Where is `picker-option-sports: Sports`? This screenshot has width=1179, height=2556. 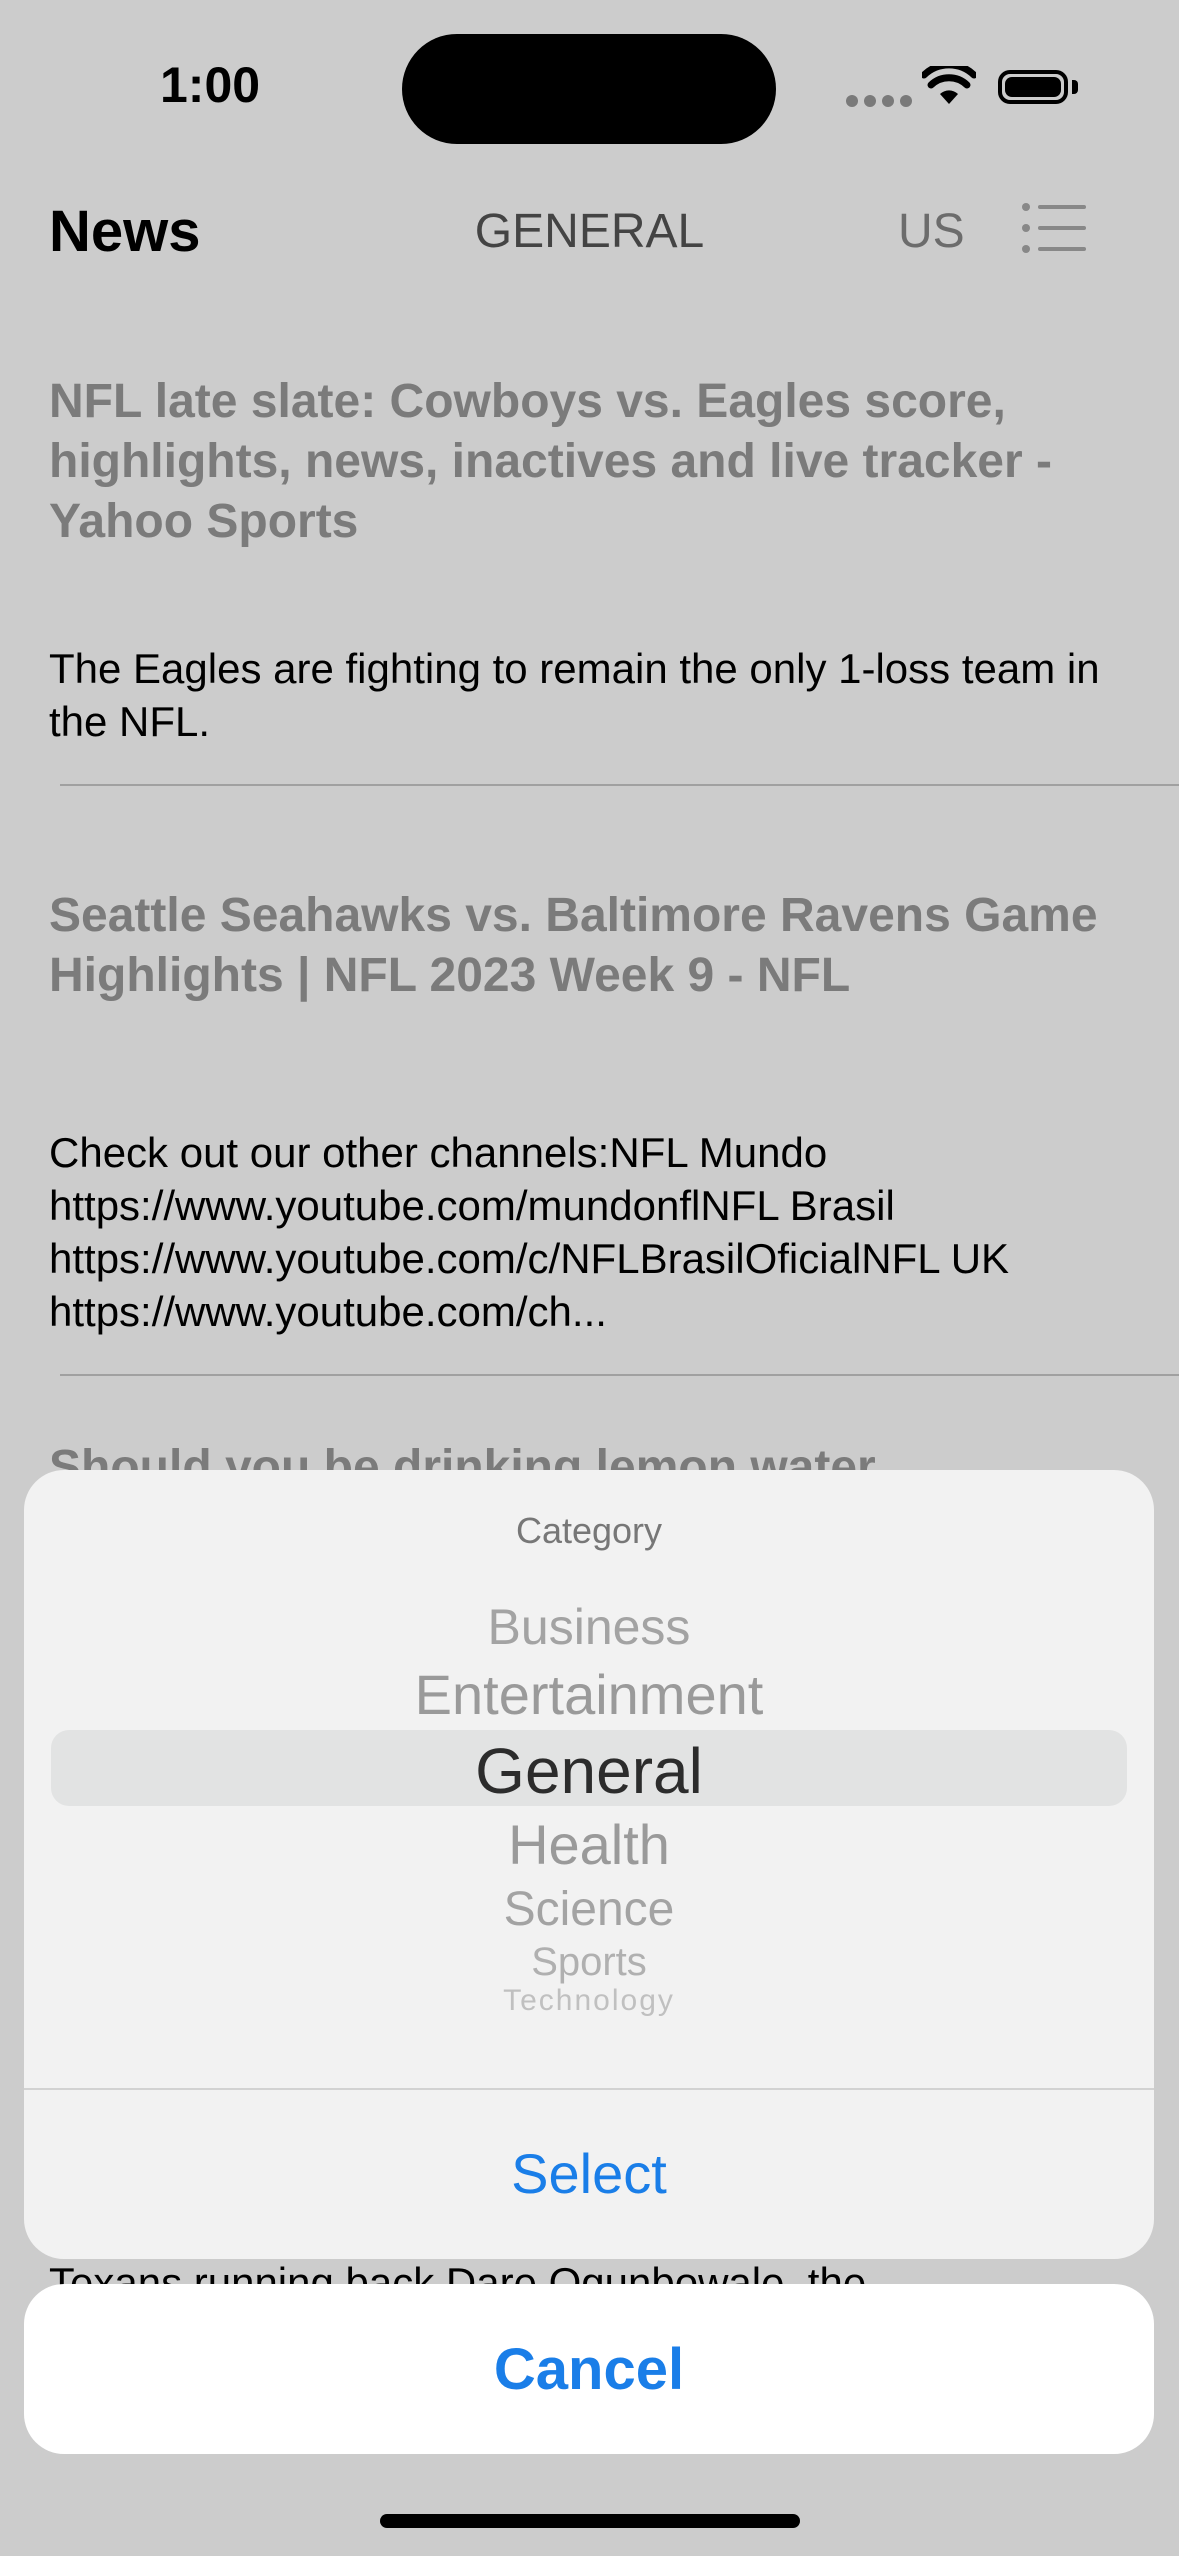
picker-option-sports: Sports is located at coordinates (589, 1962).